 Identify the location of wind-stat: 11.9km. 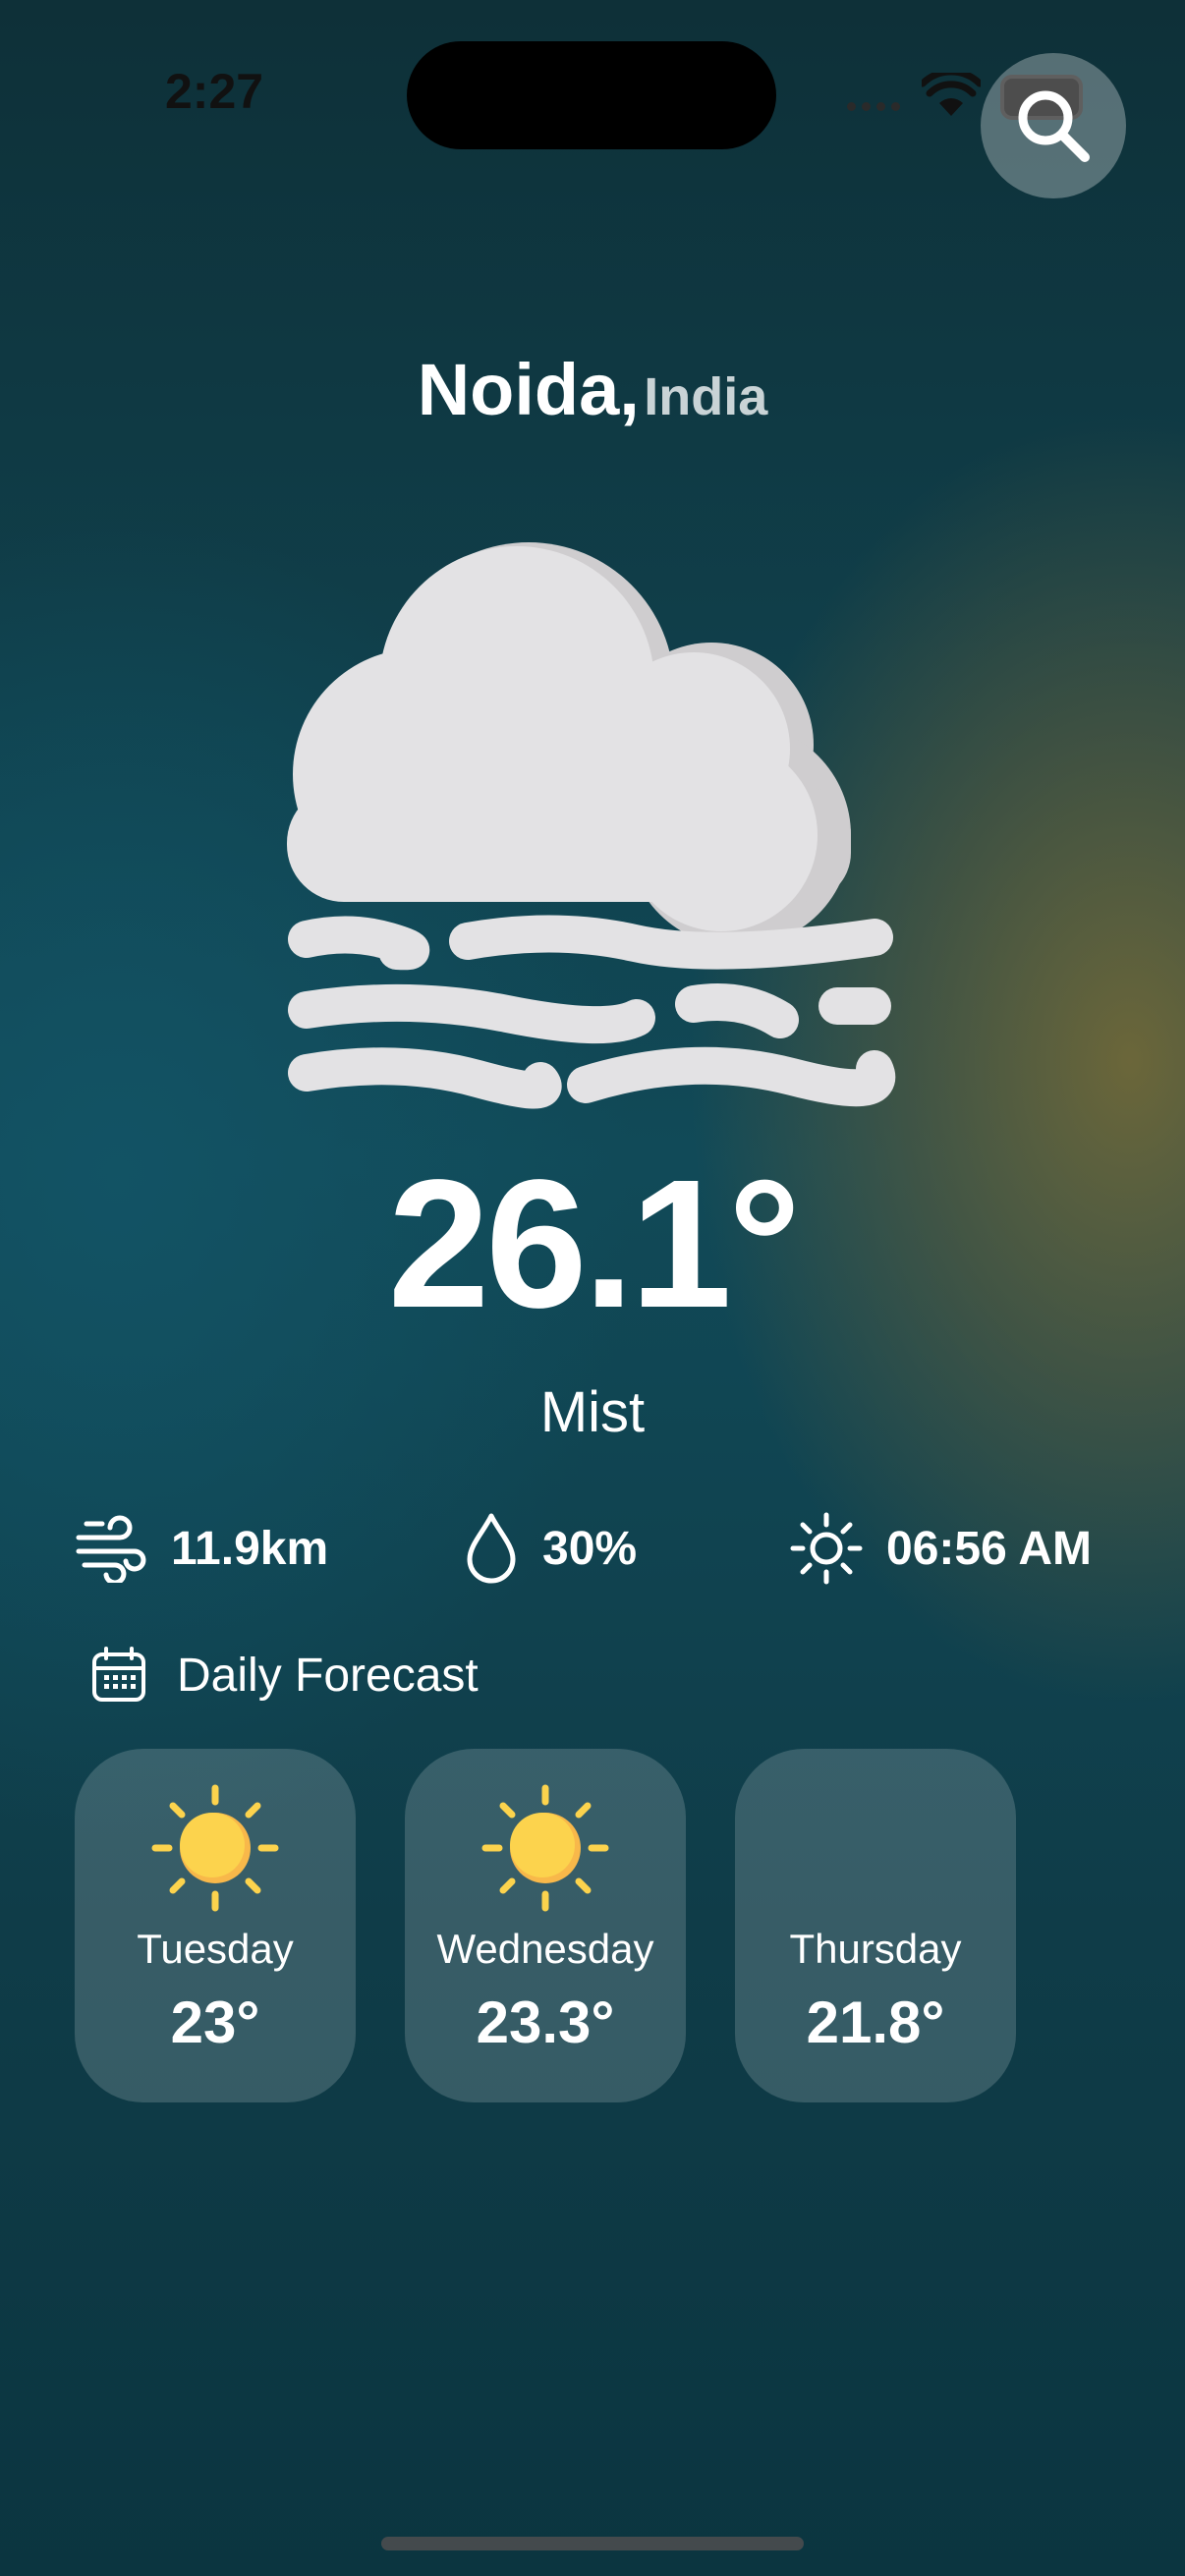
(201, 1548).